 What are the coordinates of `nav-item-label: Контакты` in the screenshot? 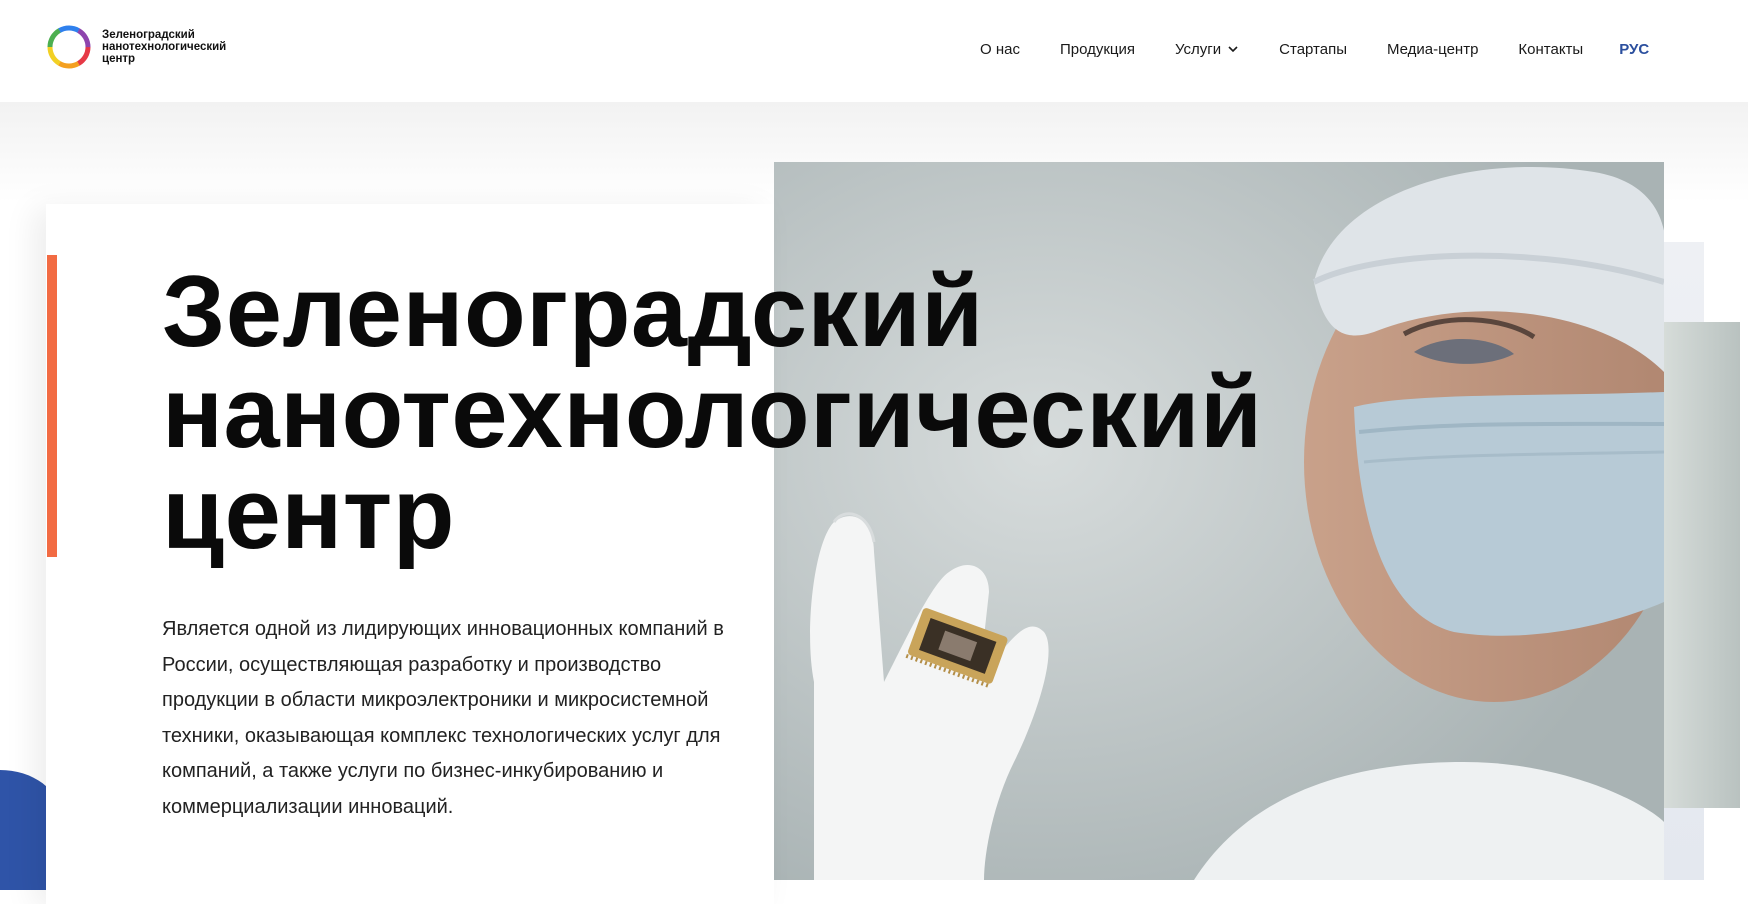 It's located at (1551, 49).